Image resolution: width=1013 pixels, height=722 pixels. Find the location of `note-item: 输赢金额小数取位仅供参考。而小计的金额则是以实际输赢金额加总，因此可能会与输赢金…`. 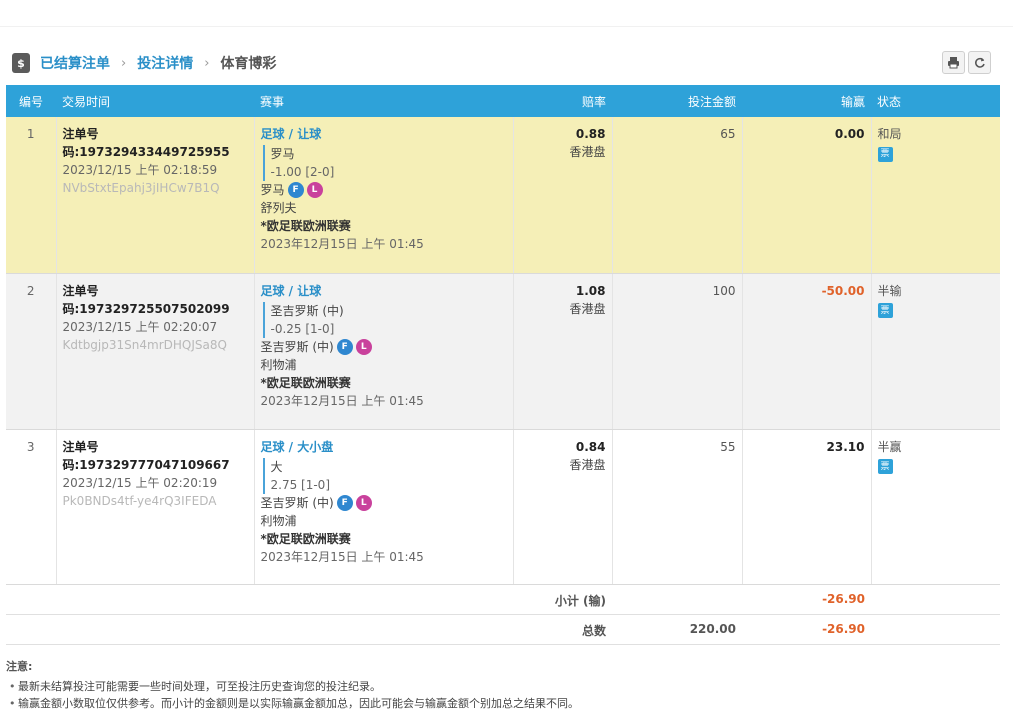

note-item: 输赢金额小数取位仅供参考。而小计的金额则是以实际输赢金额加总，因此可能会与输赢金… is located at coordinates (292, 703).